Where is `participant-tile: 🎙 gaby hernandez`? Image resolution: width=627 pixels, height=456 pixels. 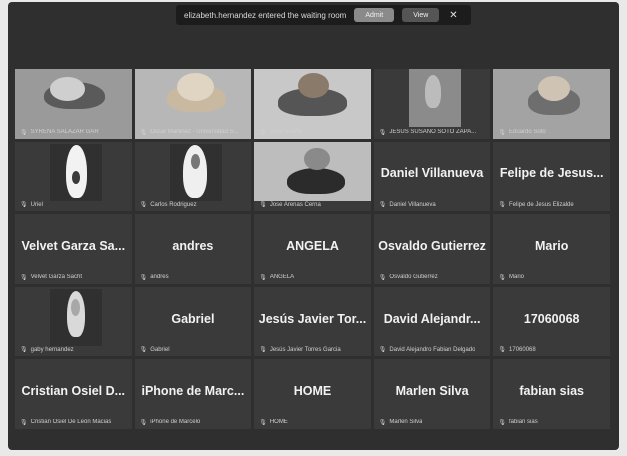 participant-tile: 🎙 gaby hernandez is located at coordinates (73, 321).